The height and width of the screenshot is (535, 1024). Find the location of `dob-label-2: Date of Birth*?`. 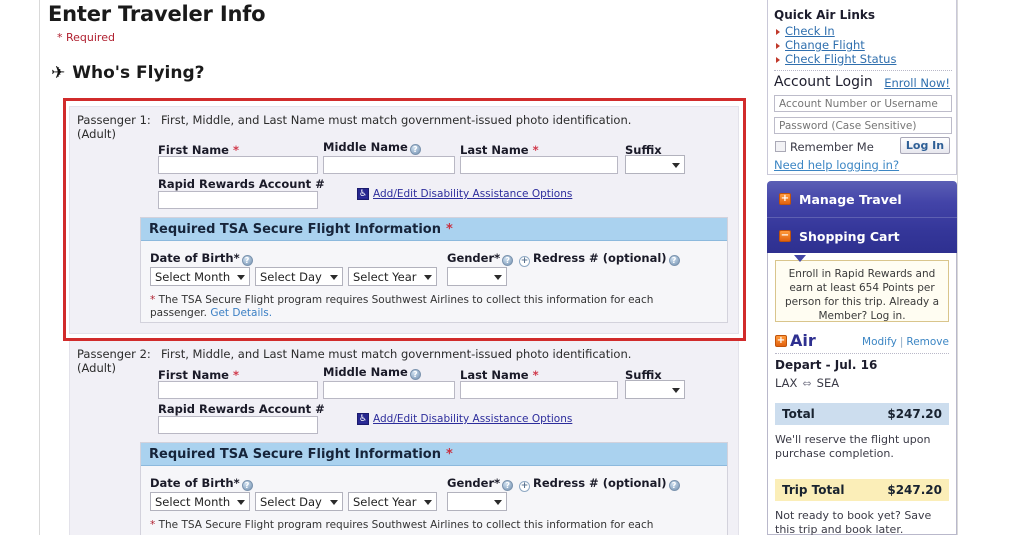

dob-label-2: Date of Birth*? is located at coordinates (201, 483).